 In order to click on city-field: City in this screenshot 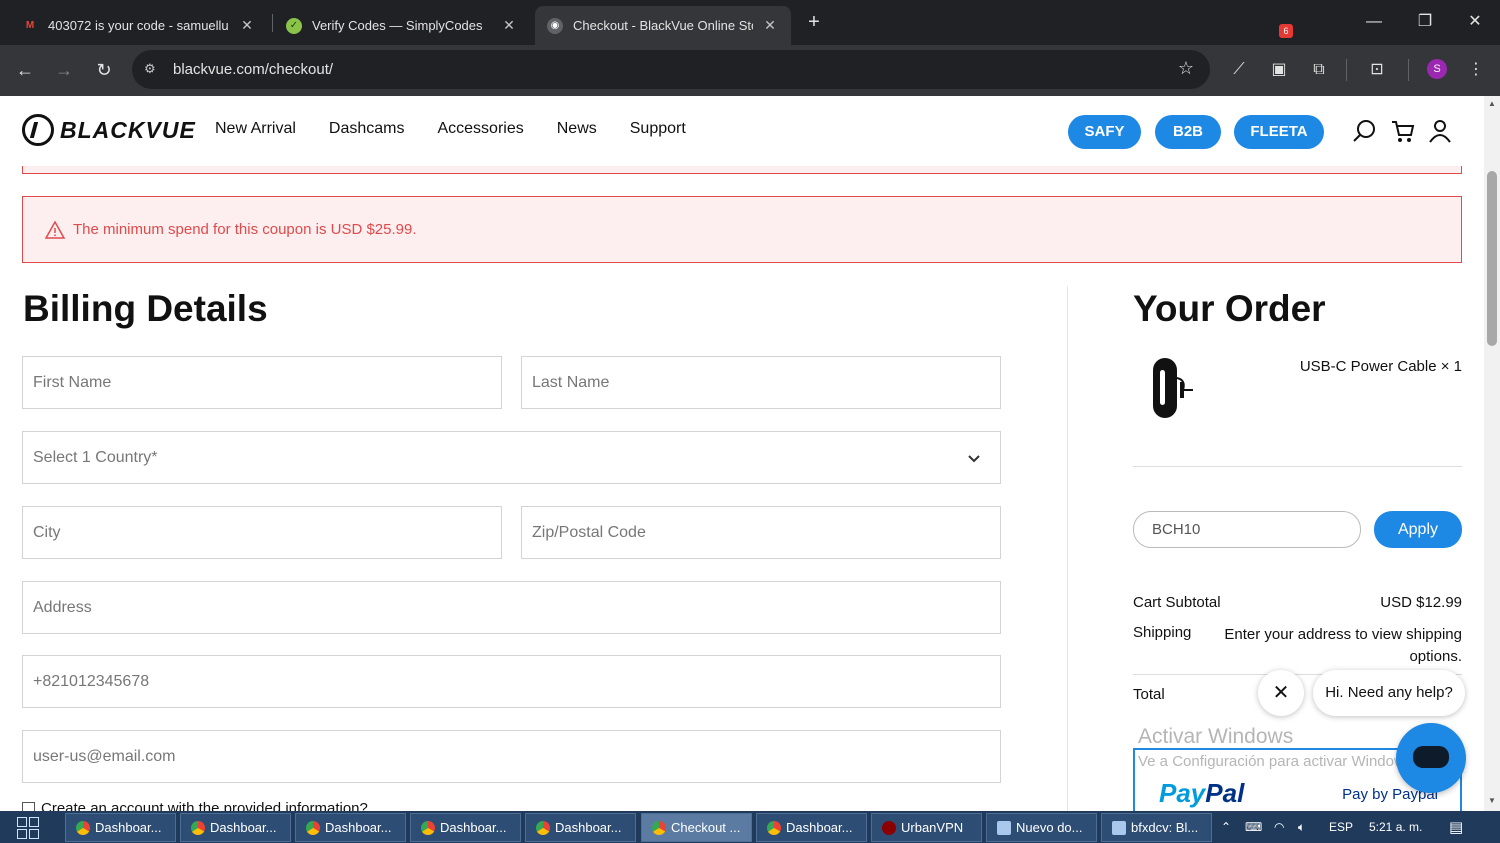, I will do `click(262, 532)`.